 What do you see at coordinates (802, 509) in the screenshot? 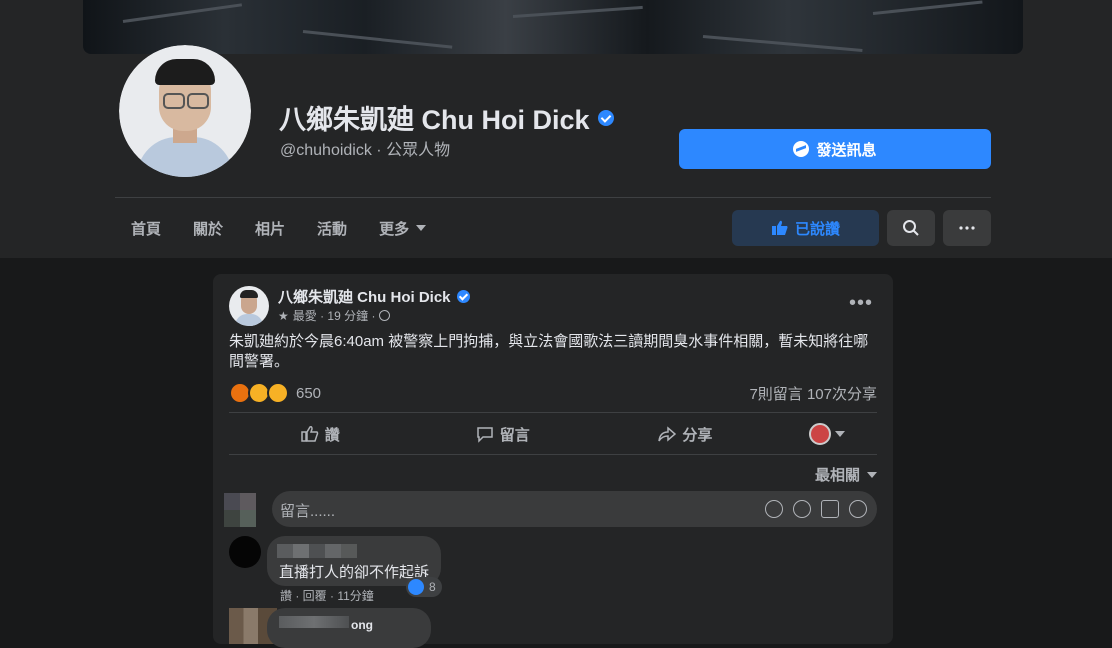
I see `emoji-icon` at bounding box center [802, 509].